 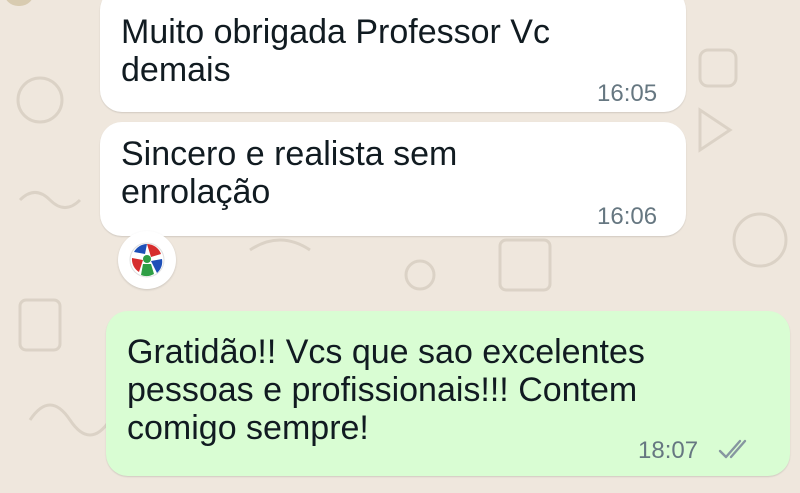 What do you see at coordinates (335, 51) in the screenshot?
I see `message-text: Muito obrigada Professor Vc demais` at bounding box center [335, 51].